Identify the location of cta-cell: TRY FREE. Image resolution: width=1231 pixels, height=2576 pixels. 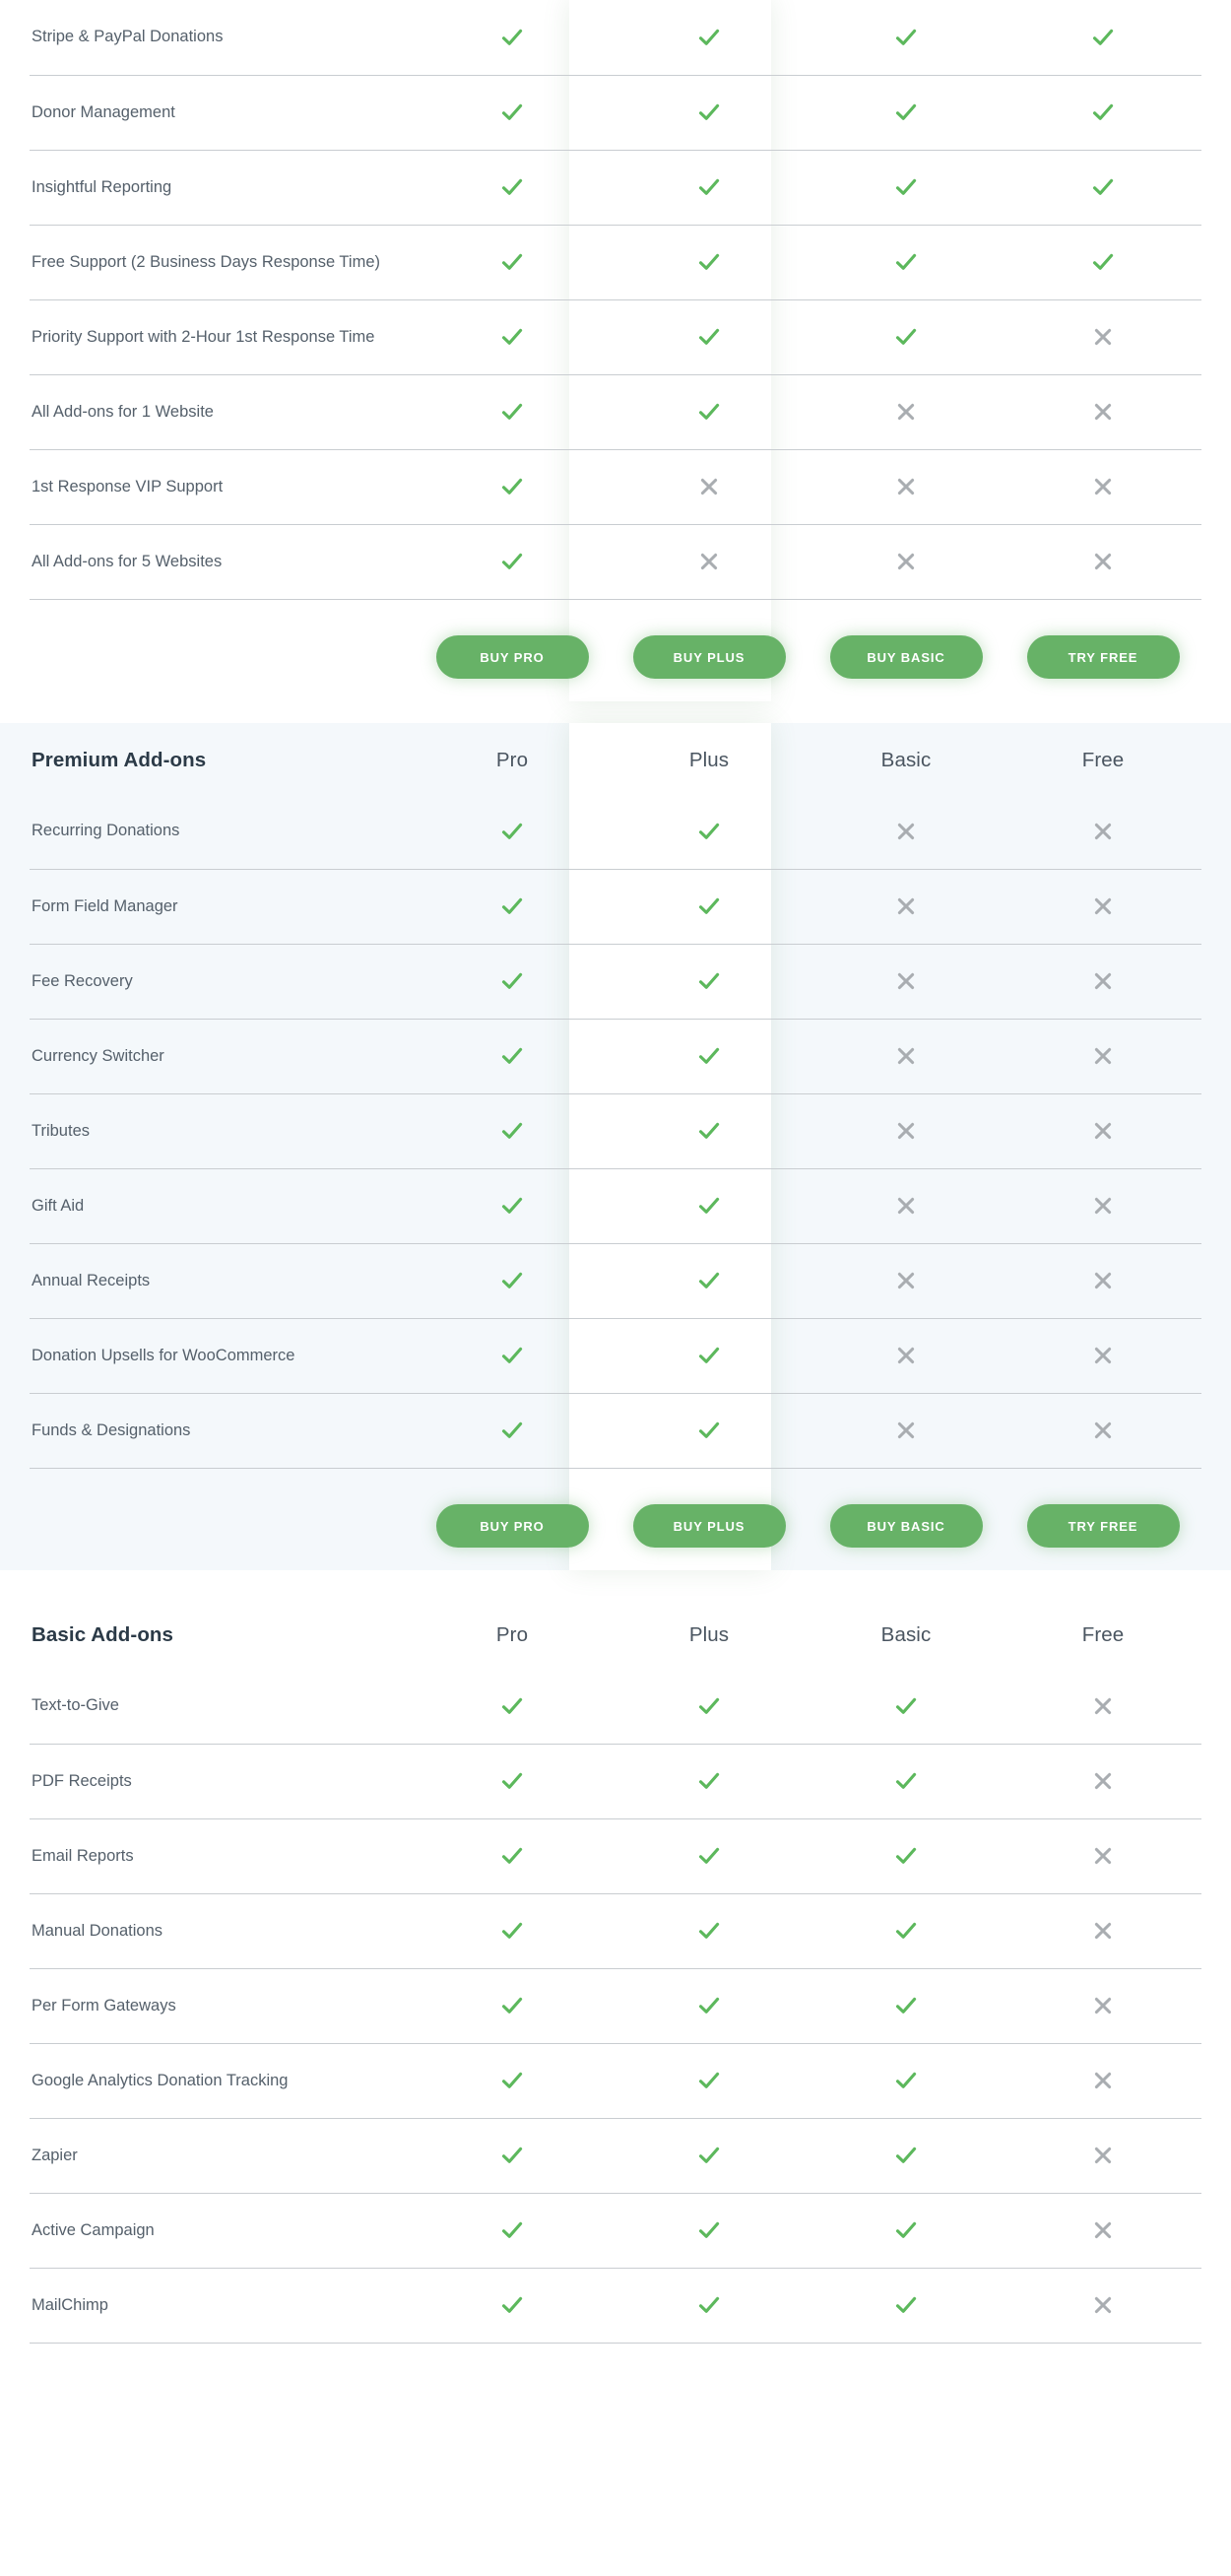
(1102, 1519).